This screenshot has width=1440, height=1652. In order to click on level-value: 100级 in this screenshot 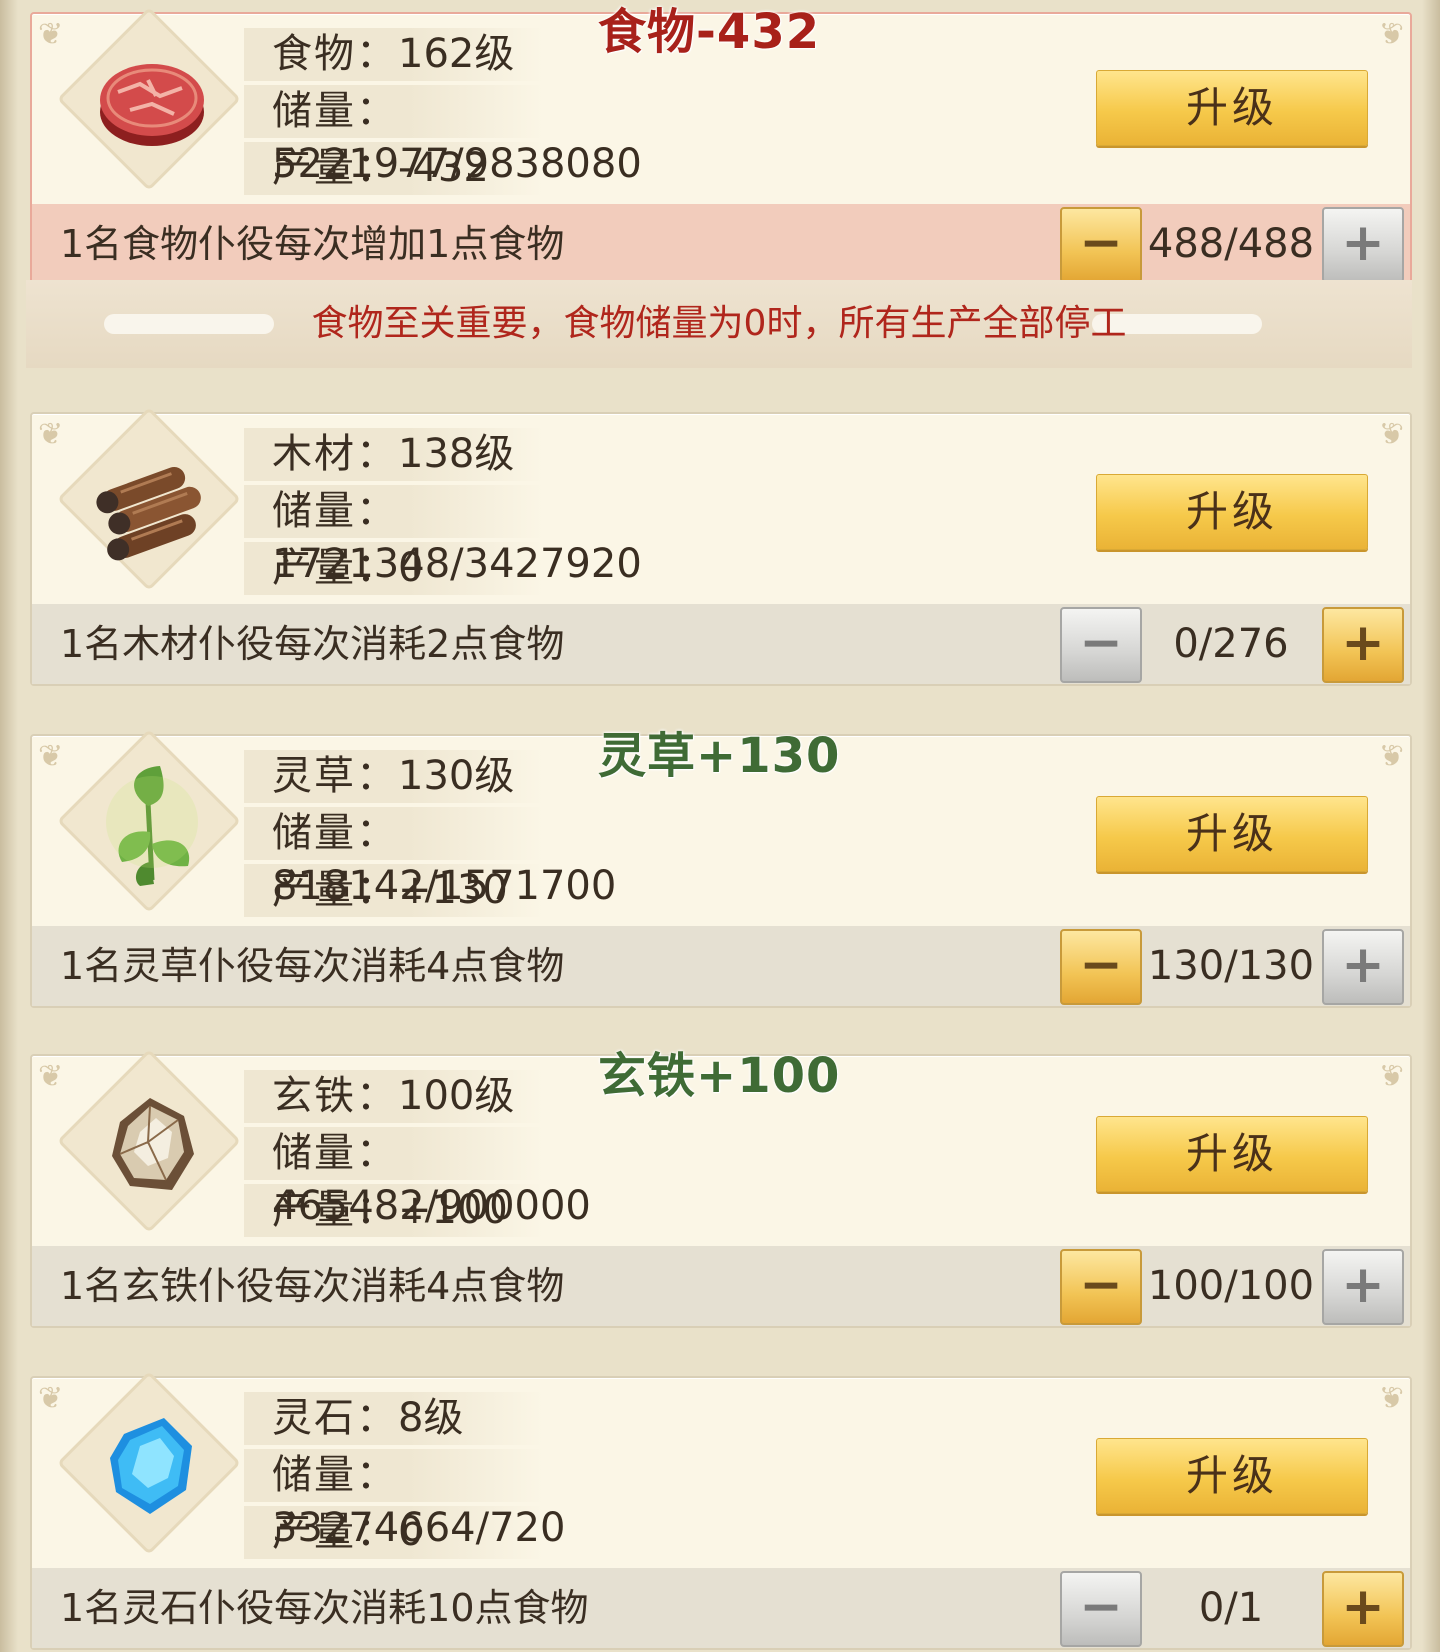, I will do `click(456, 1096)`.